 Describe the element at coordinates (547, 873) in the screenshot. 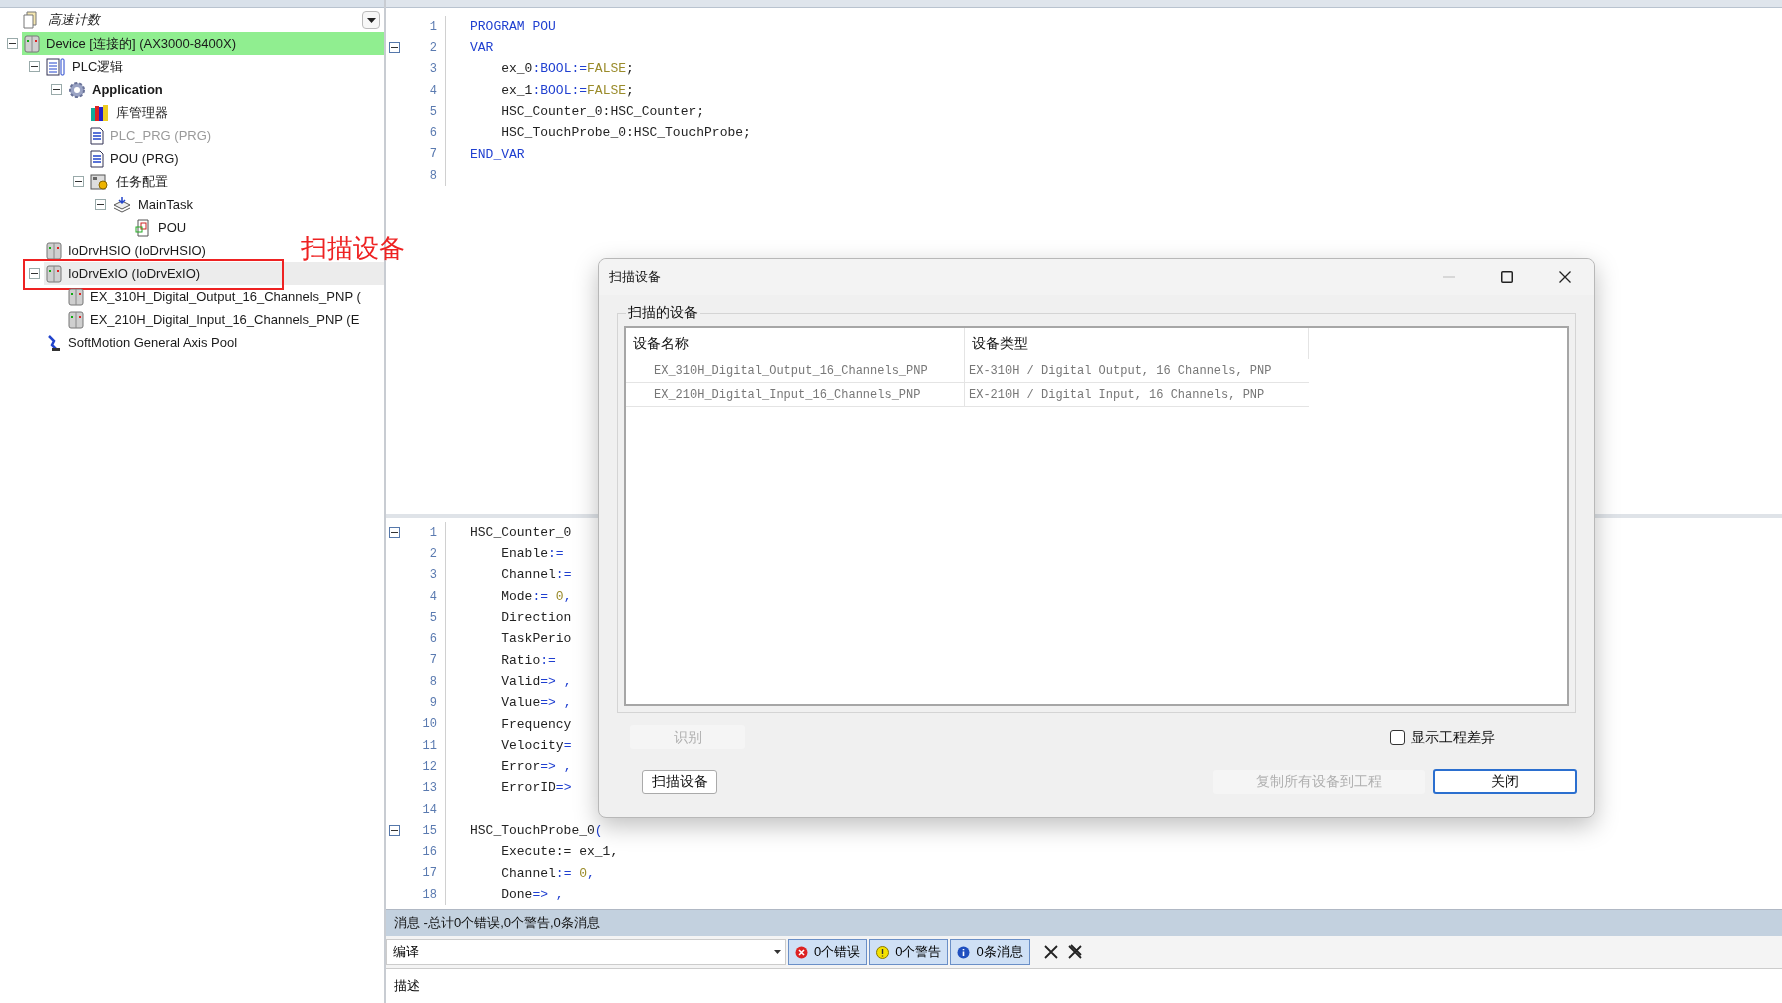

I see `code-line: Channel:= 0,` at that location.